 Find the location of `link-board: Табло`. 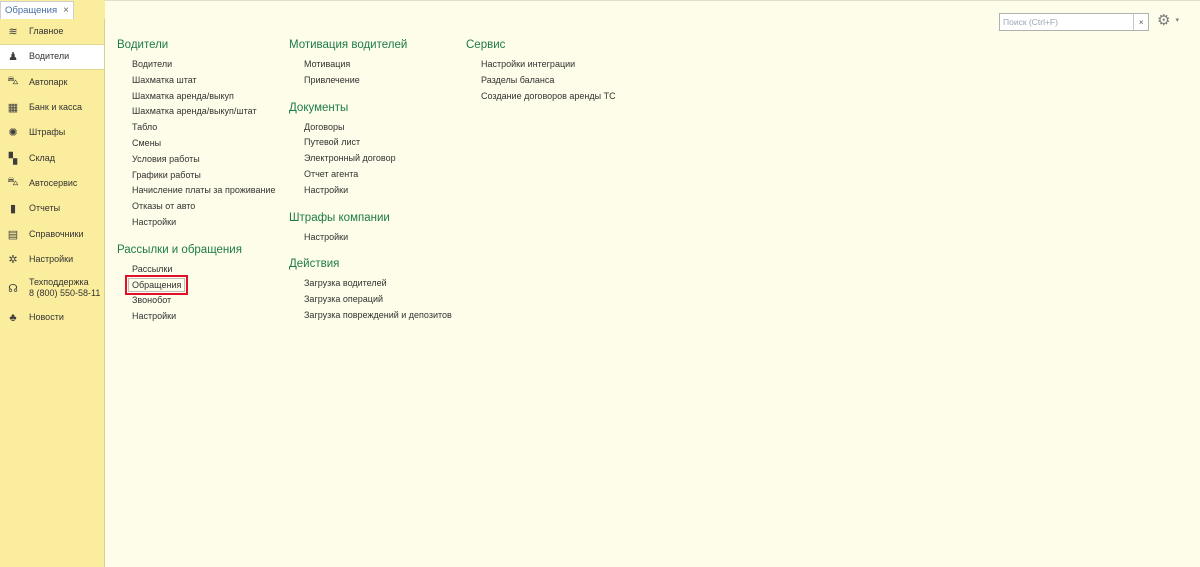

link-board: Табло is located at coordinates (196, 128).